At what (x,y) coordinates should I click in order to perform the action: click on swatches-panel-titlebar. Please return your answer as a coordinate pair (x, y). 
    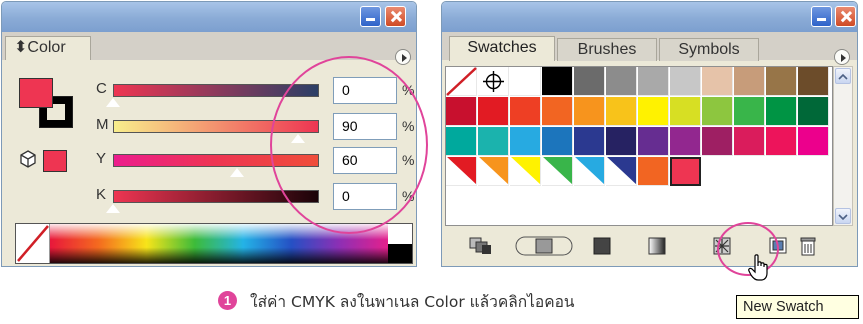
    Looking at the image, I should click on (649, 17).